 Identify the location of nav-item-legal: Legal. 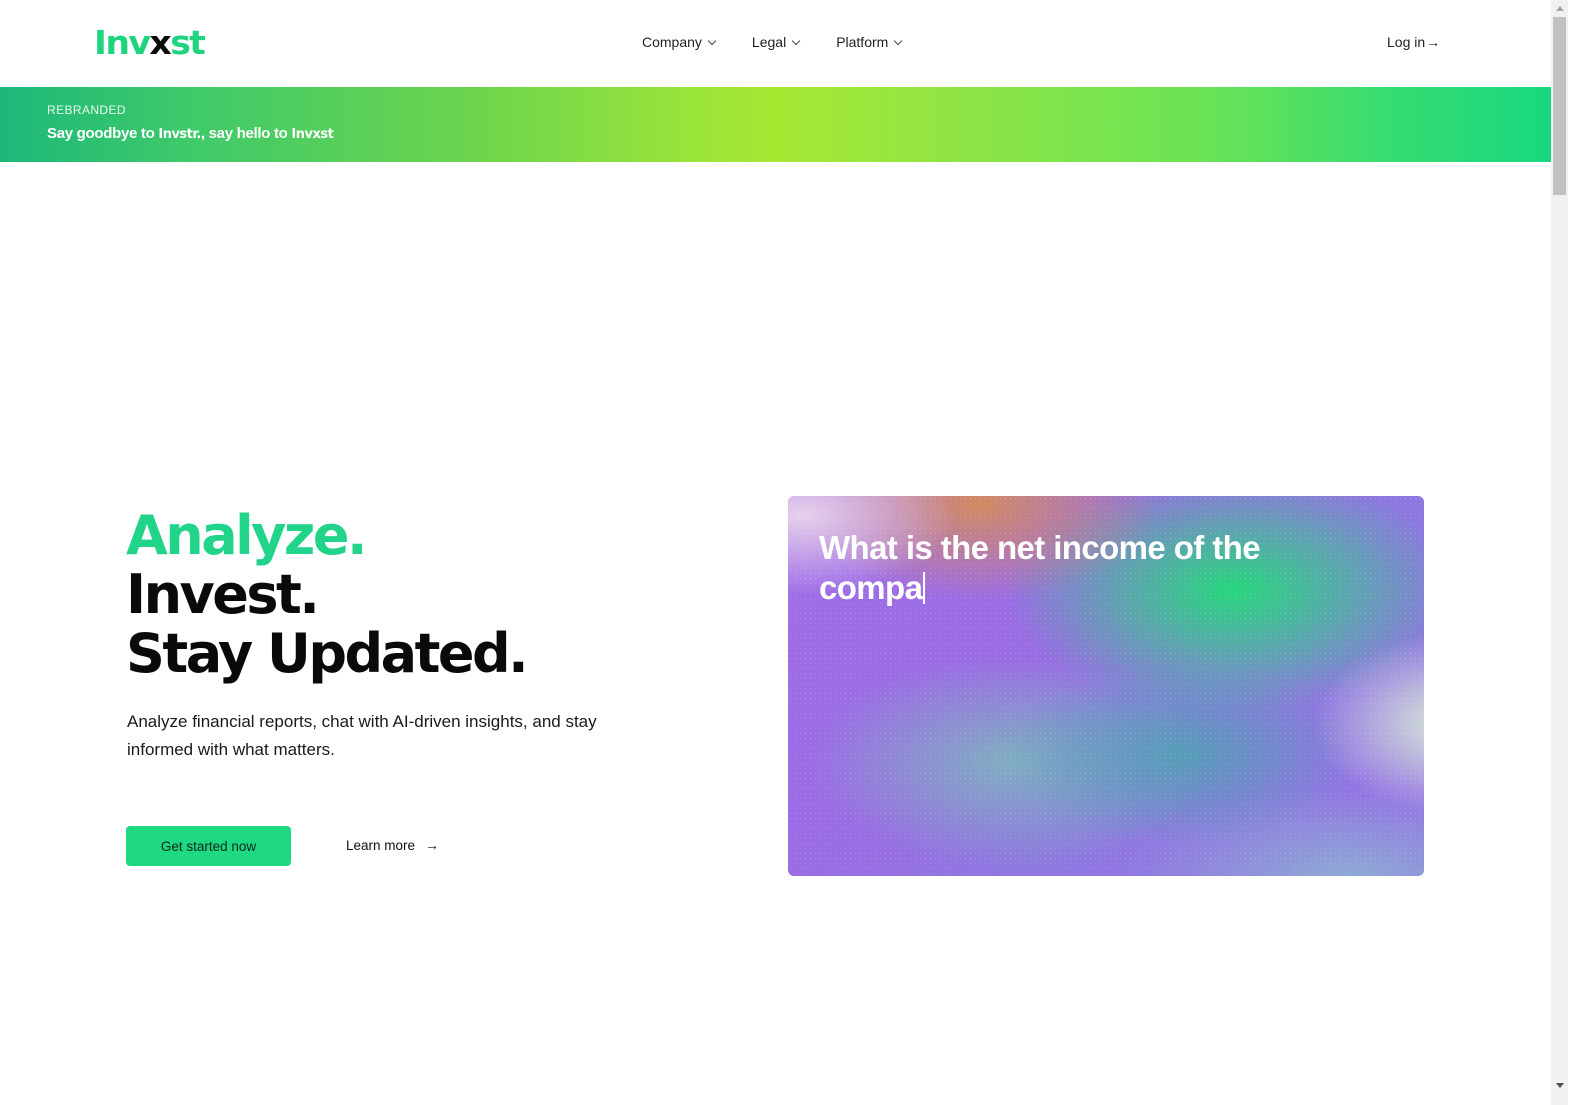
(776, 42).